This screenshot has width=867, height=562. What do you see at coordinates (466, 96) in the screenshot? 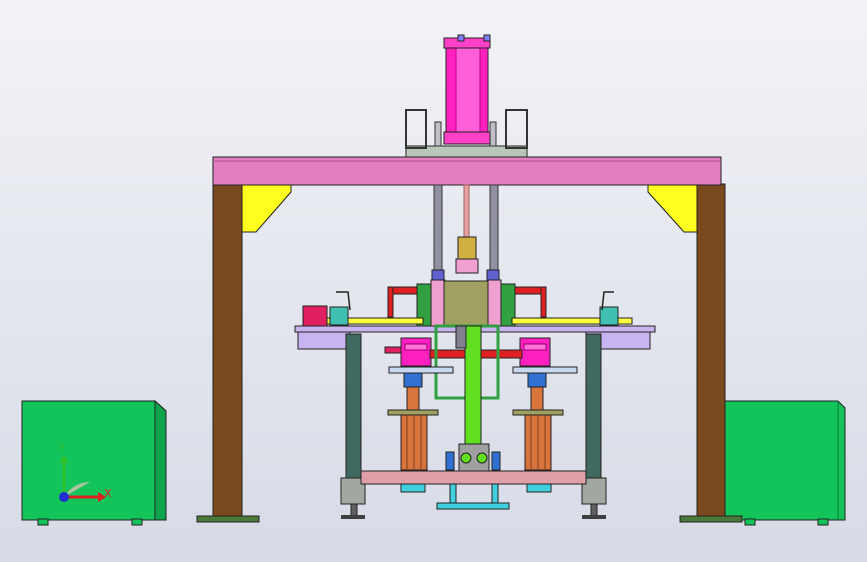
I see `top-air-cylinder` at bounding box center [466, 96].